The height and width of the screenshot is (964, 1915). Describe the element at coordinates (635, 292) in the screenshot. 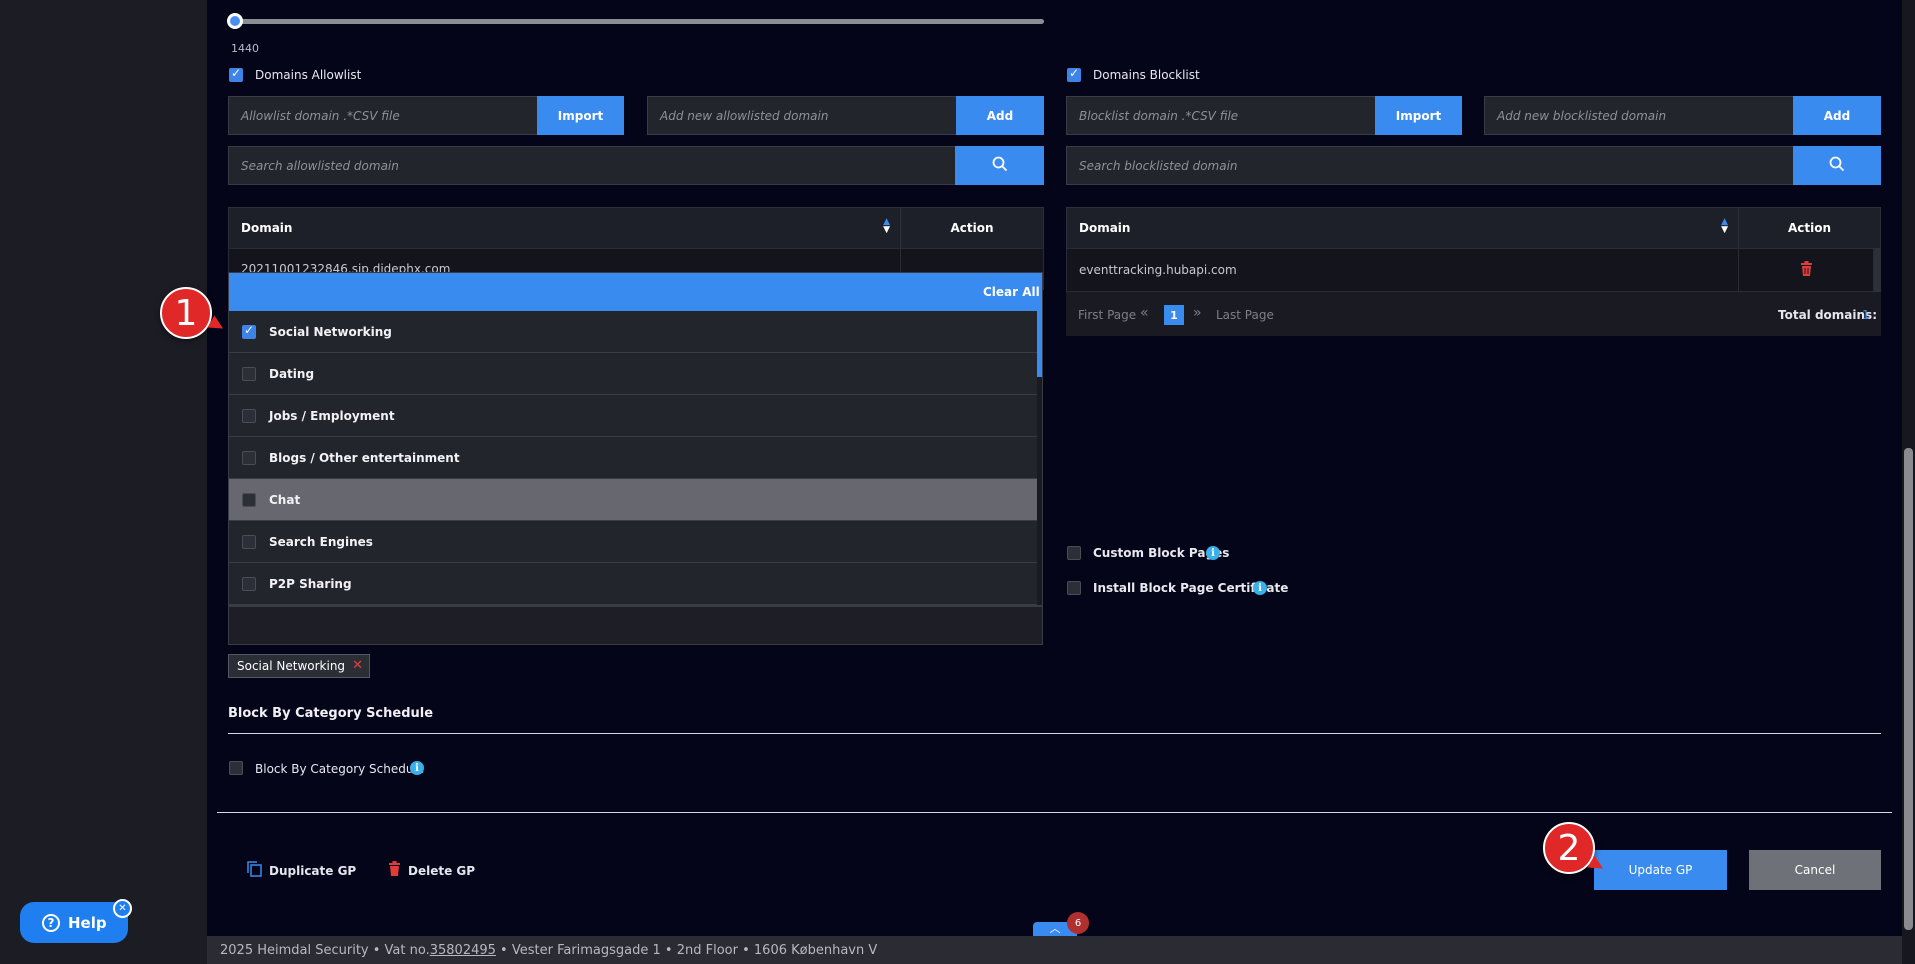

I see `category-dropdown-header` at that location.